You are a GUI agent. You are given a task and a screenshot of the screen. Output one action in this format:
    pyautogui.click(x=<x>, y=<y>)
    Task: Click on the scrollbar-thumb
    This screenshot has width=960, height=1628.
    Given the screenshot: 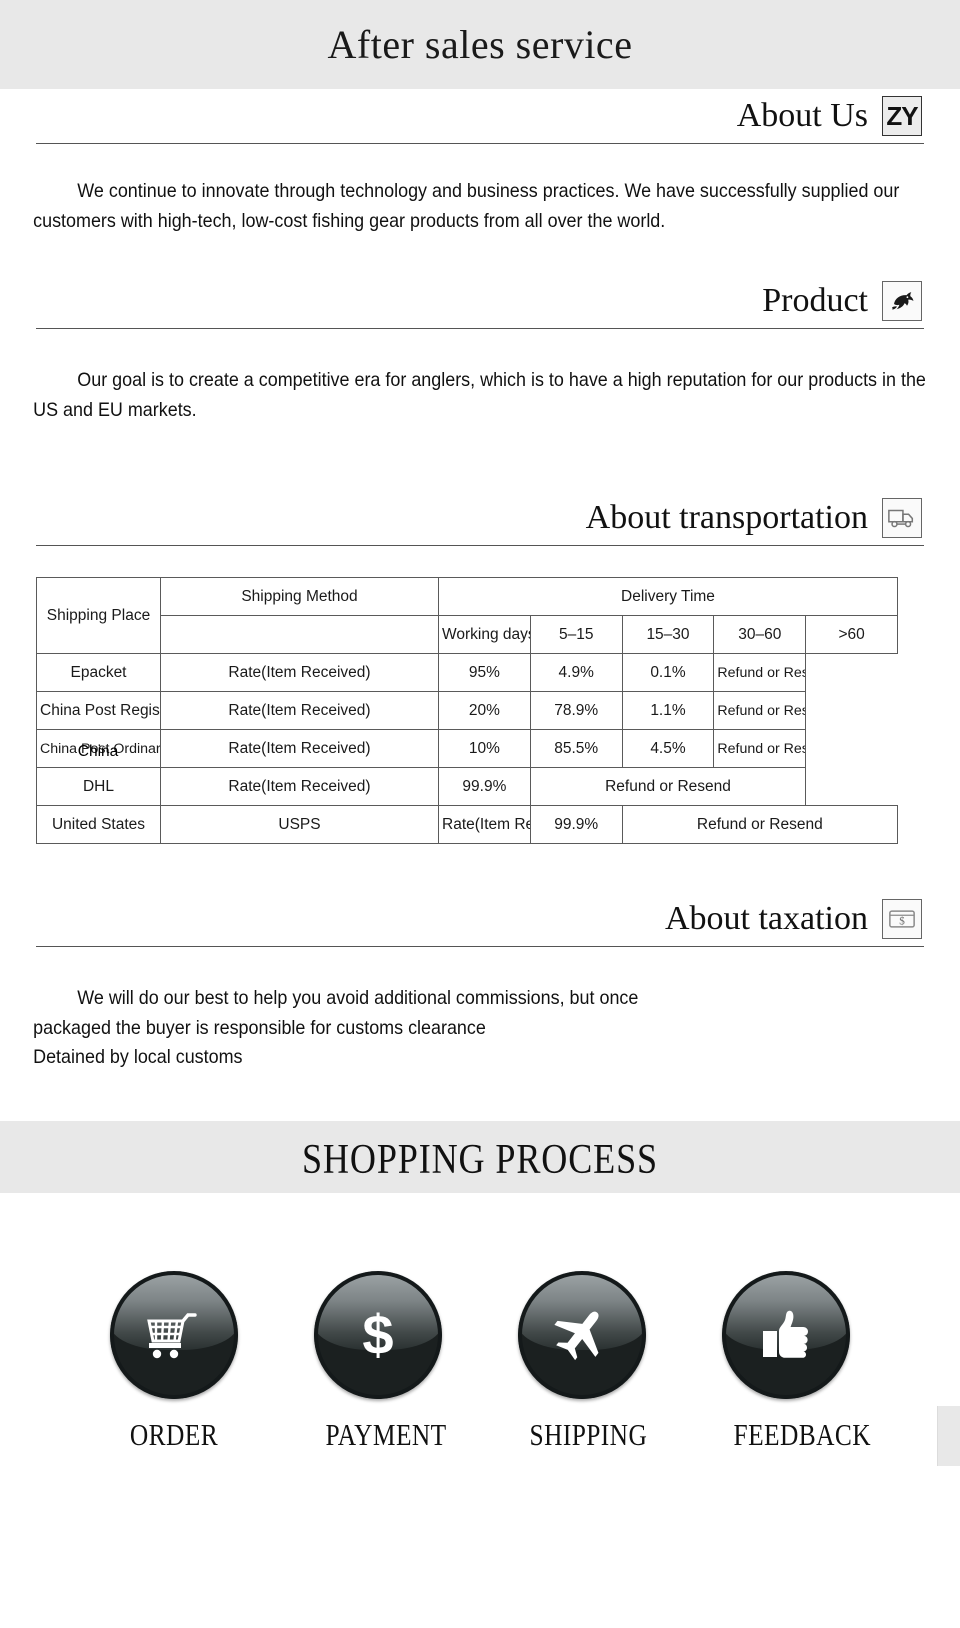 What is the action you would take?
    pyautogui.click(x=948, y=1436)
    